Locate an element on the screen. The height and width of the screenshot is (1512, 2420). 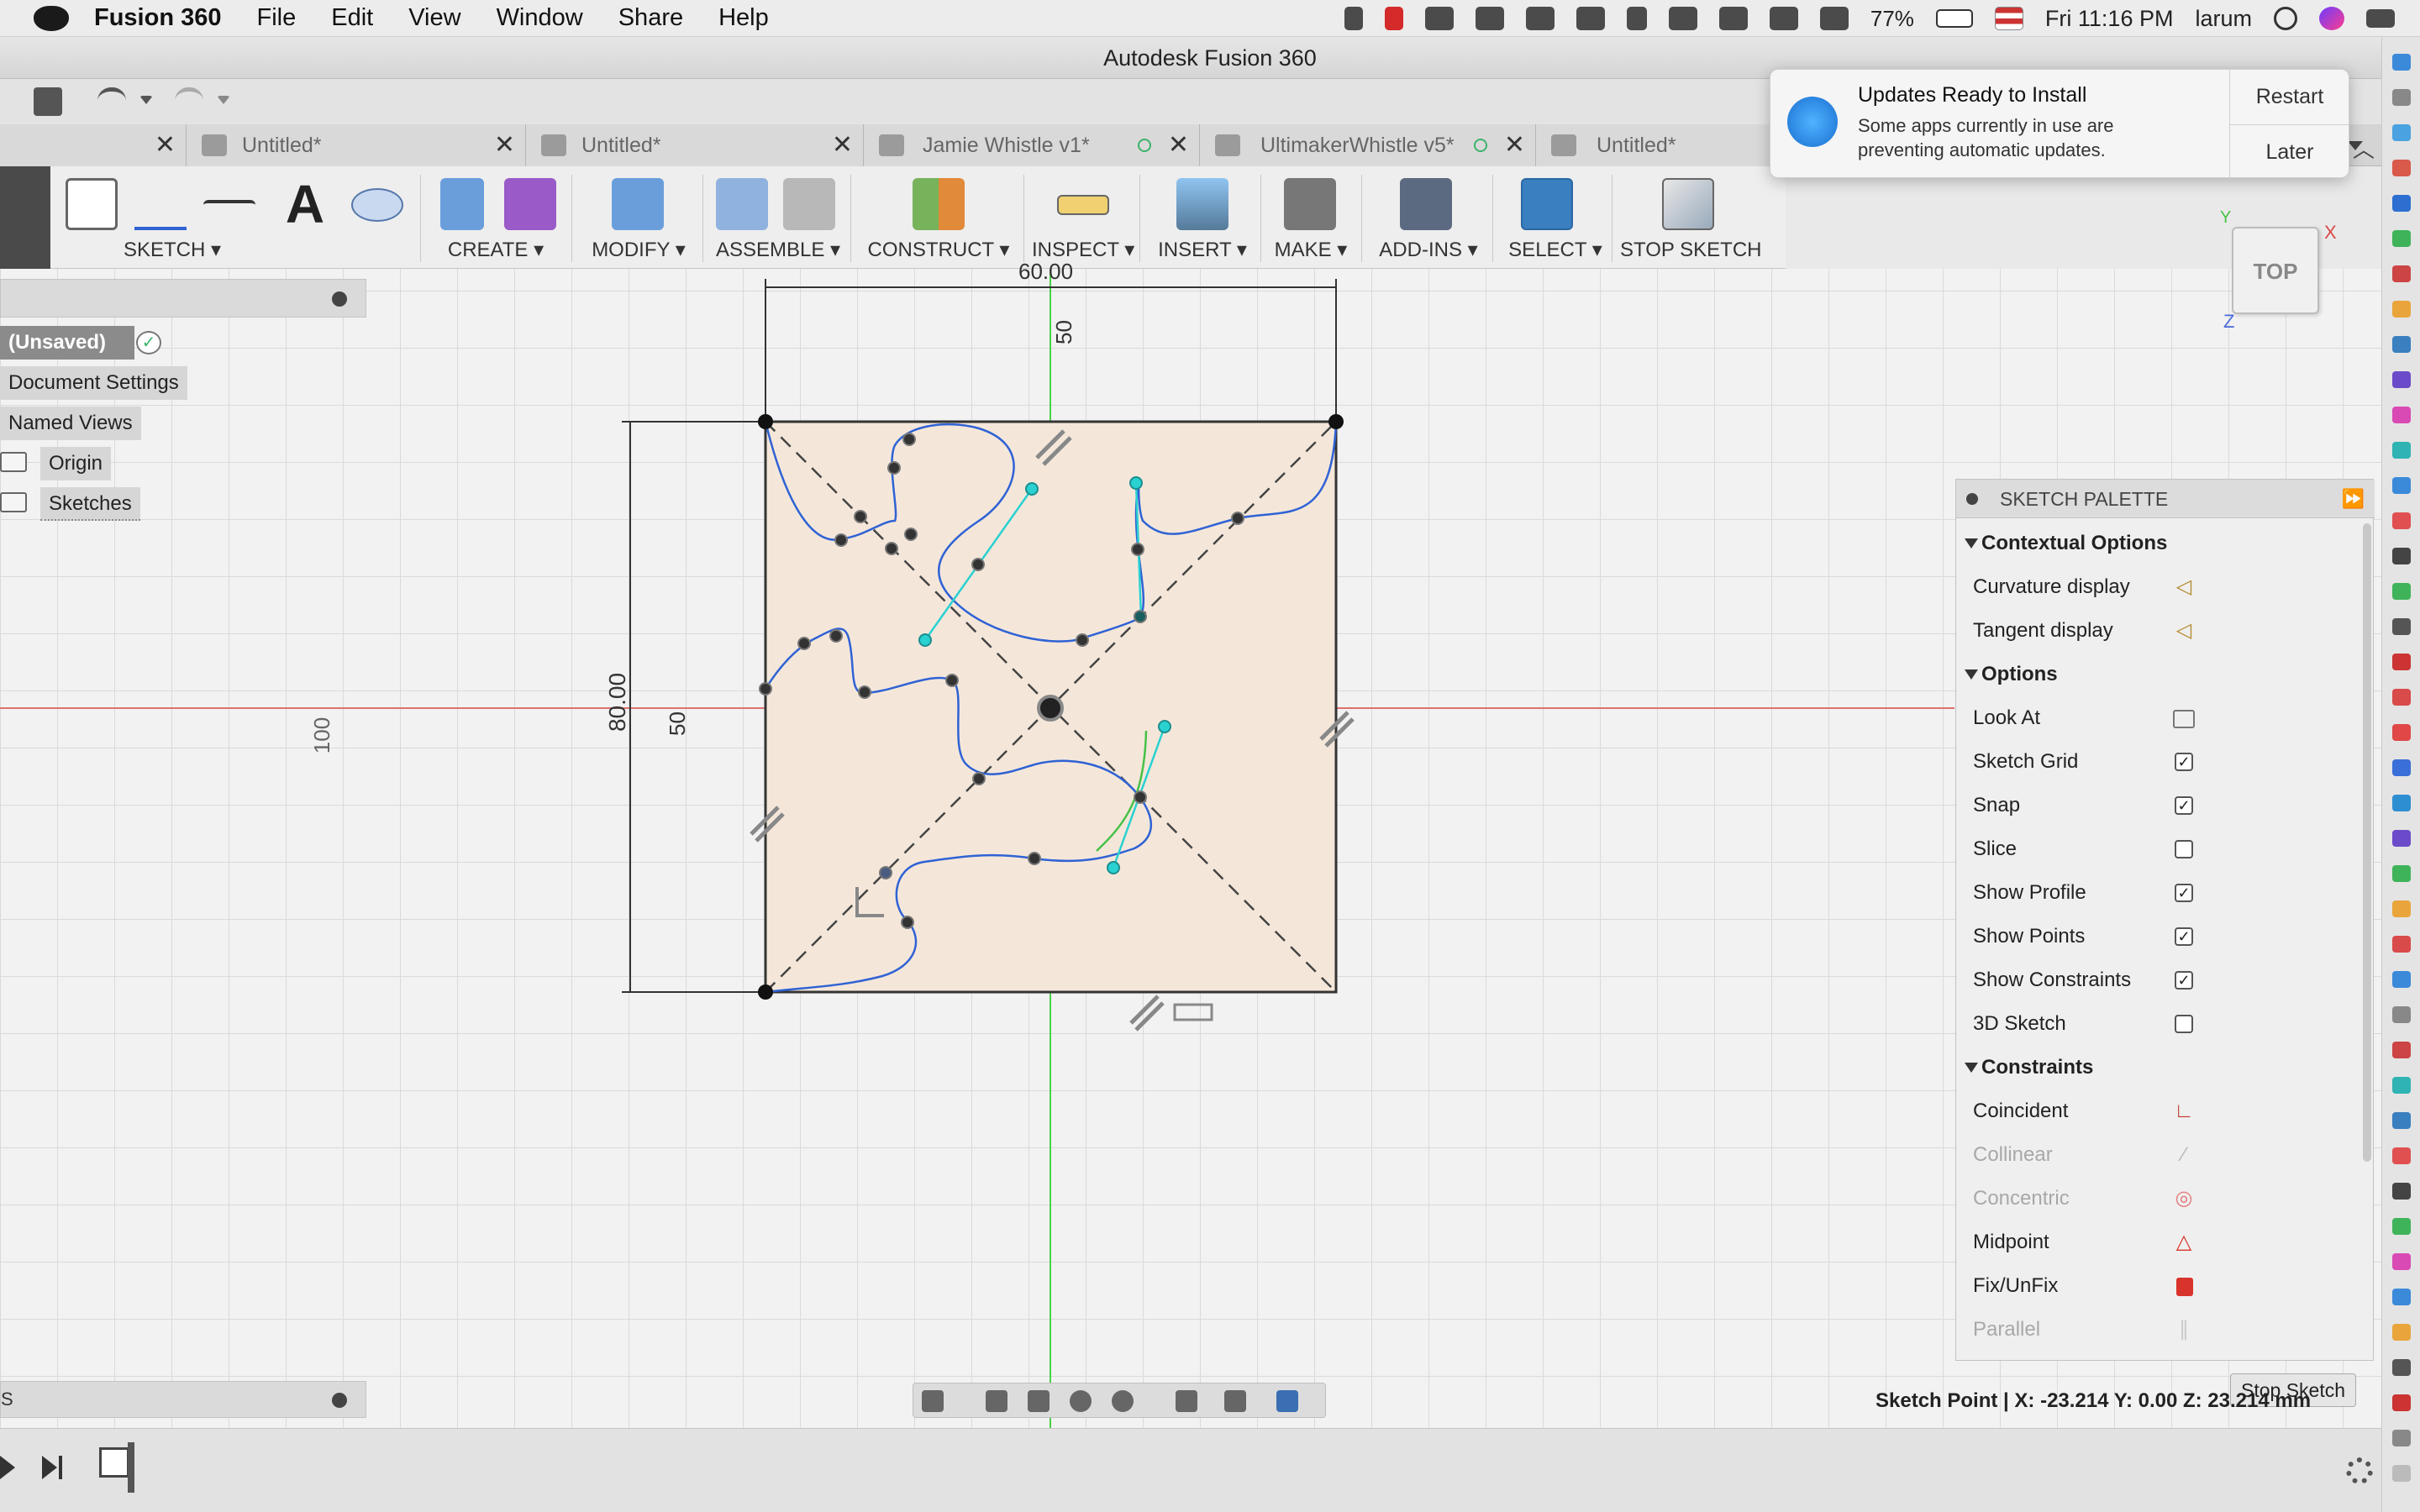
slice-checkbox is located at coordinates (2184, 849).